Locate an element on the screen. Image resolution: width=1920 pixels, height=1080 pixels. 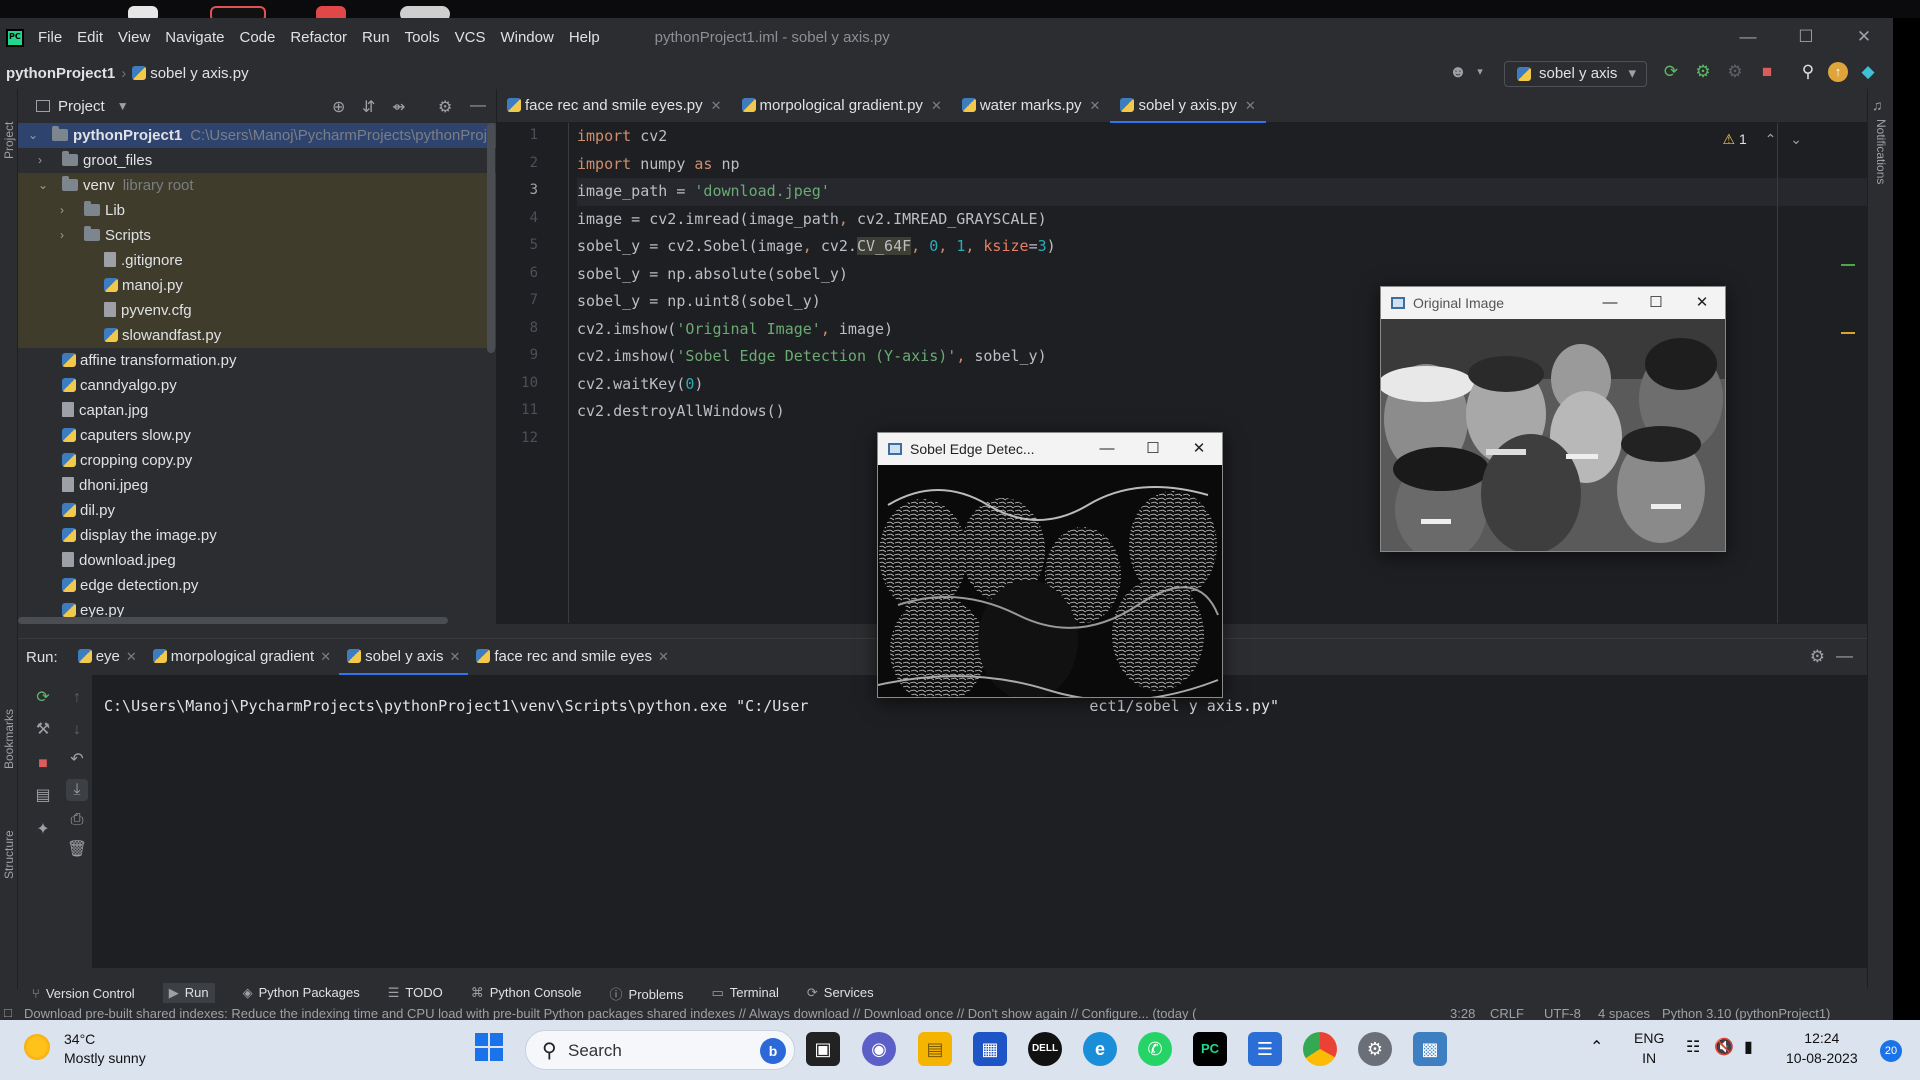
side-tab-notifications: Notifications is located at coordinates (1881, 151).